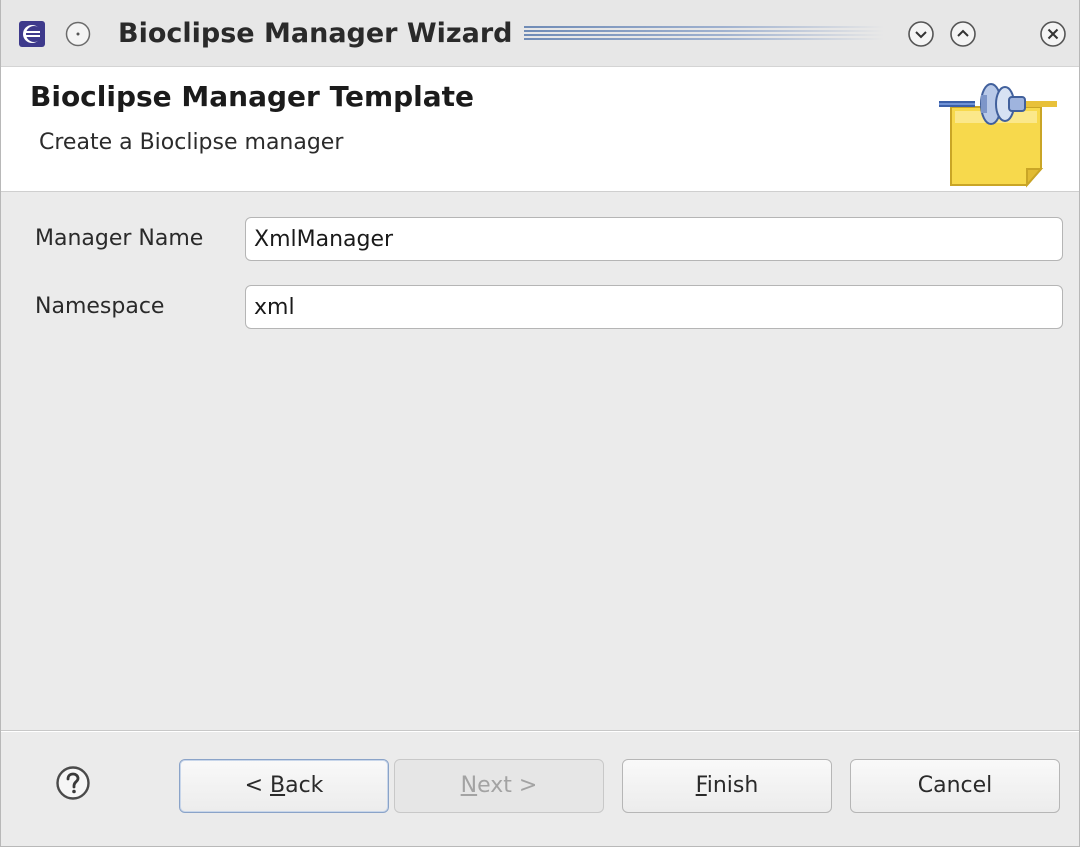  Describe the element at coordinates (998, 135) in the screenshot. I see `wizard-plug-document-icon` at that location.